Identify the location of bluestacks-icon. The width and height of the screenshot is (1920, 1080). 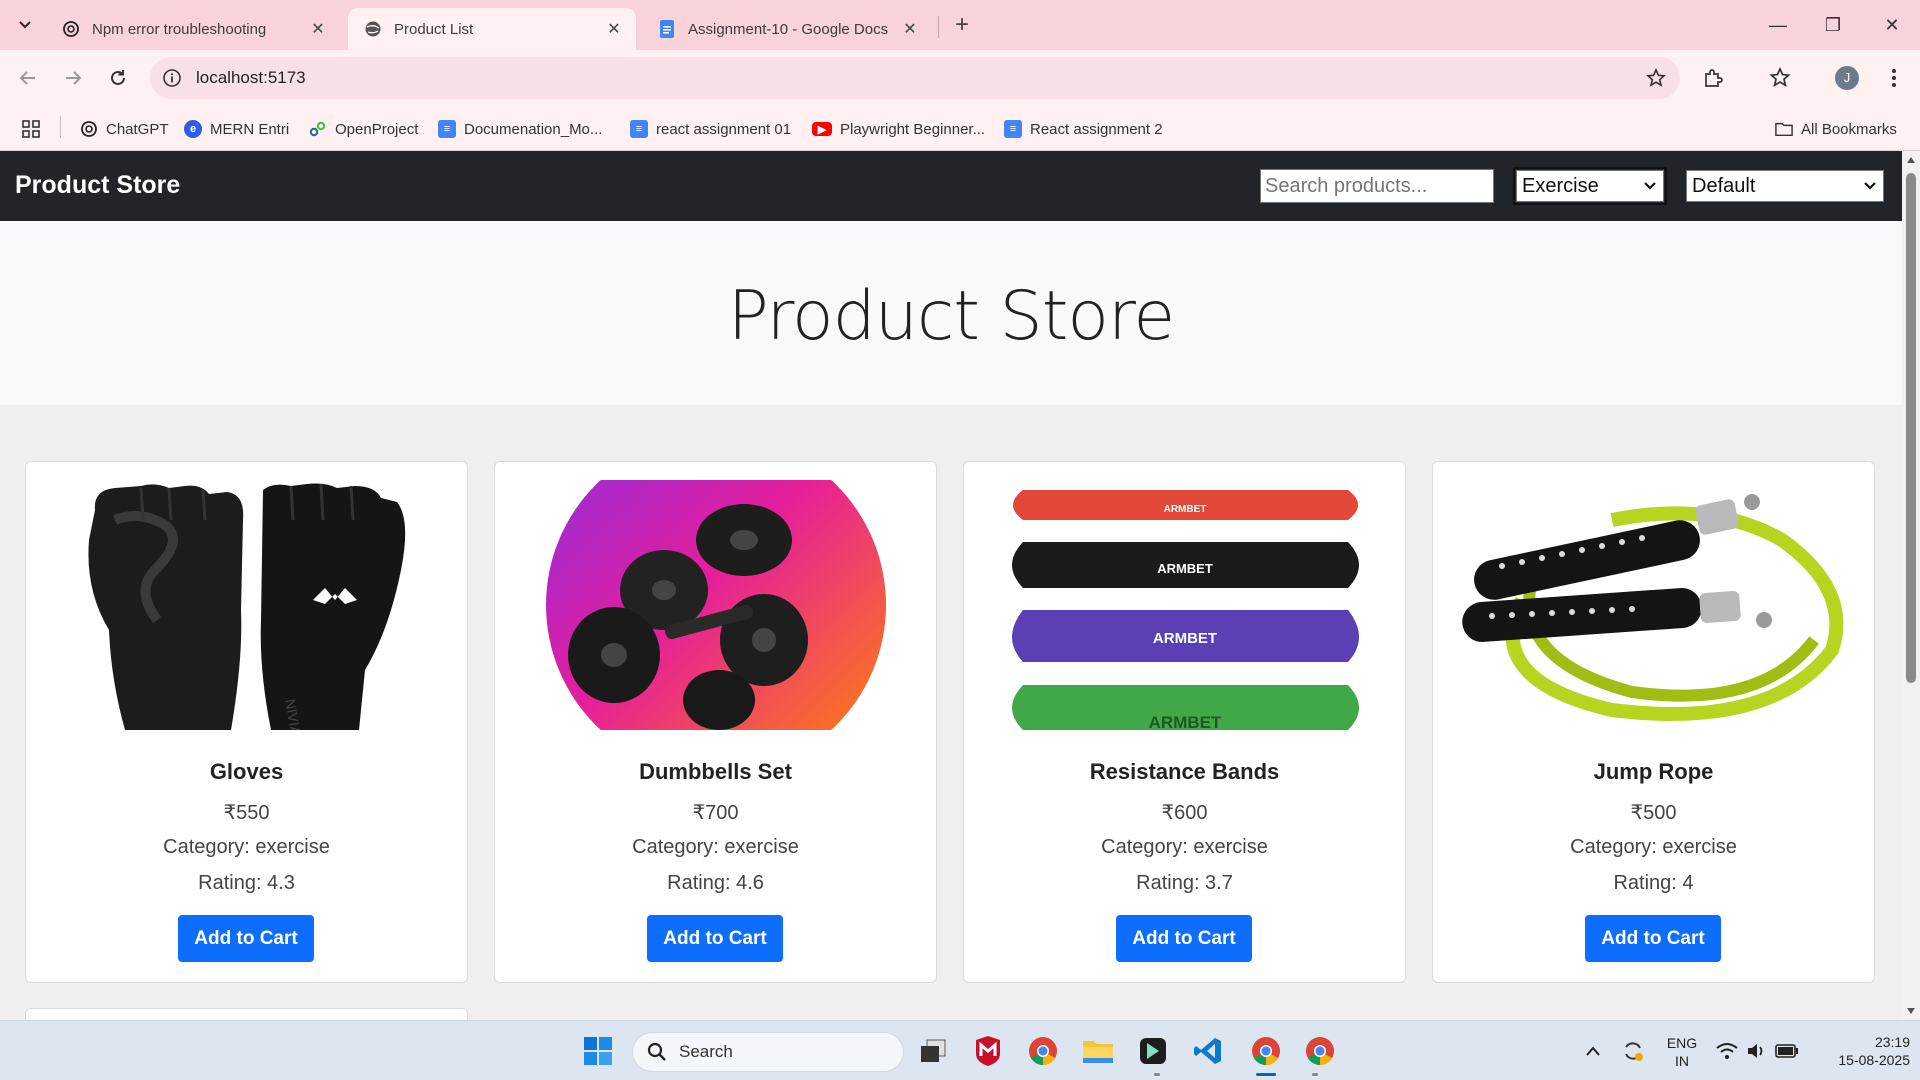
(1153, 1051).